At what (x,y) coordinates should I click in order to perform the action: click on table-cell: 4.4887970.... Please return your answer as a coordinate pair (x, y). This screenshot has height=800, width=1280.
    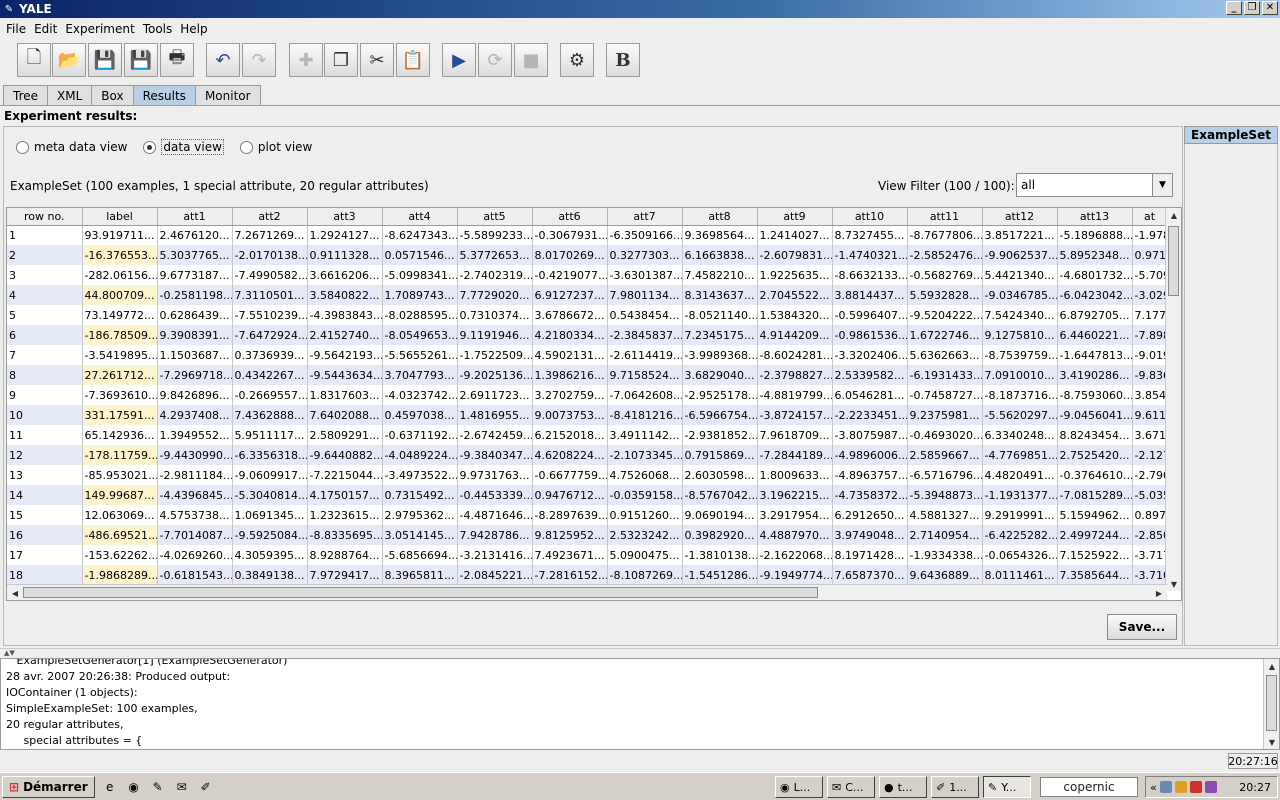
    Looking at the image, I should click on (795, 535).